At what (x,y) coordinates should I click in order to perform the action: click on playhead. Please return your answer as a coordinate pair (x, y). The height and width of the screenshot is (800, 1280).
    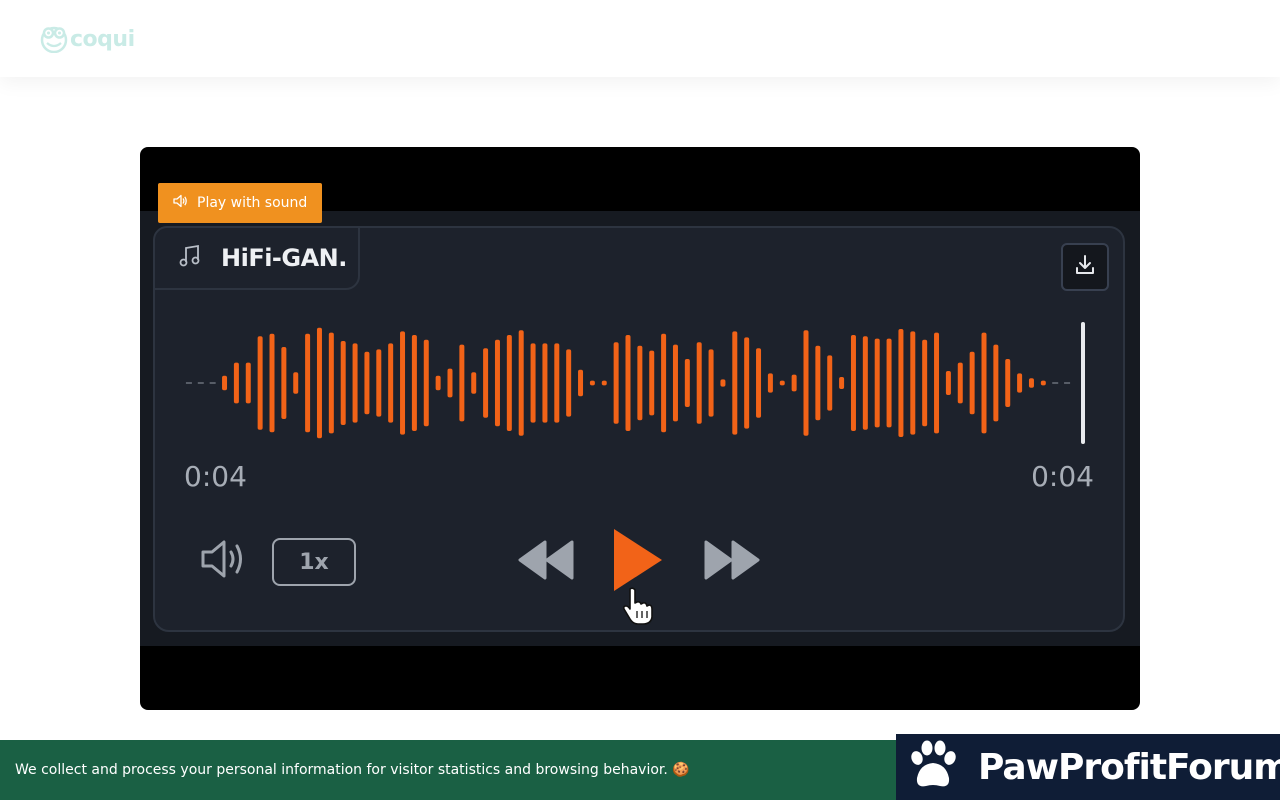
    Looking at the image, I should click on (1083, 383).